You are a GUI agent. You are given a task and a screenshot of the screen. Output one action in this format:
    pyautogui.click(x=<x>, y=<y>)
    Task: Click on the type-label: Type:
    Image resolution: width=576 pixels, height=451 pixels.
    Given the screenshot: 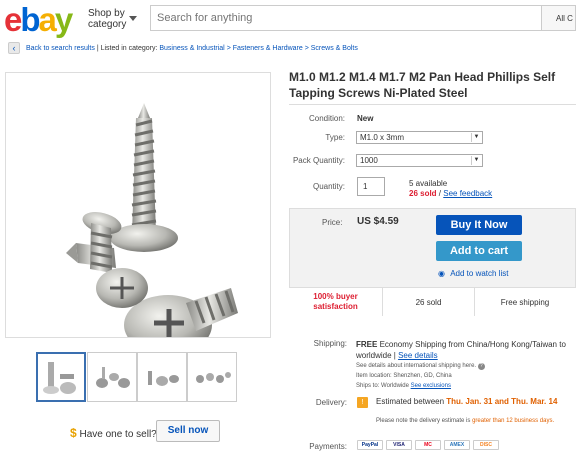 What is the action you would take?
    pyautogui.click(x=335, y=137)
    